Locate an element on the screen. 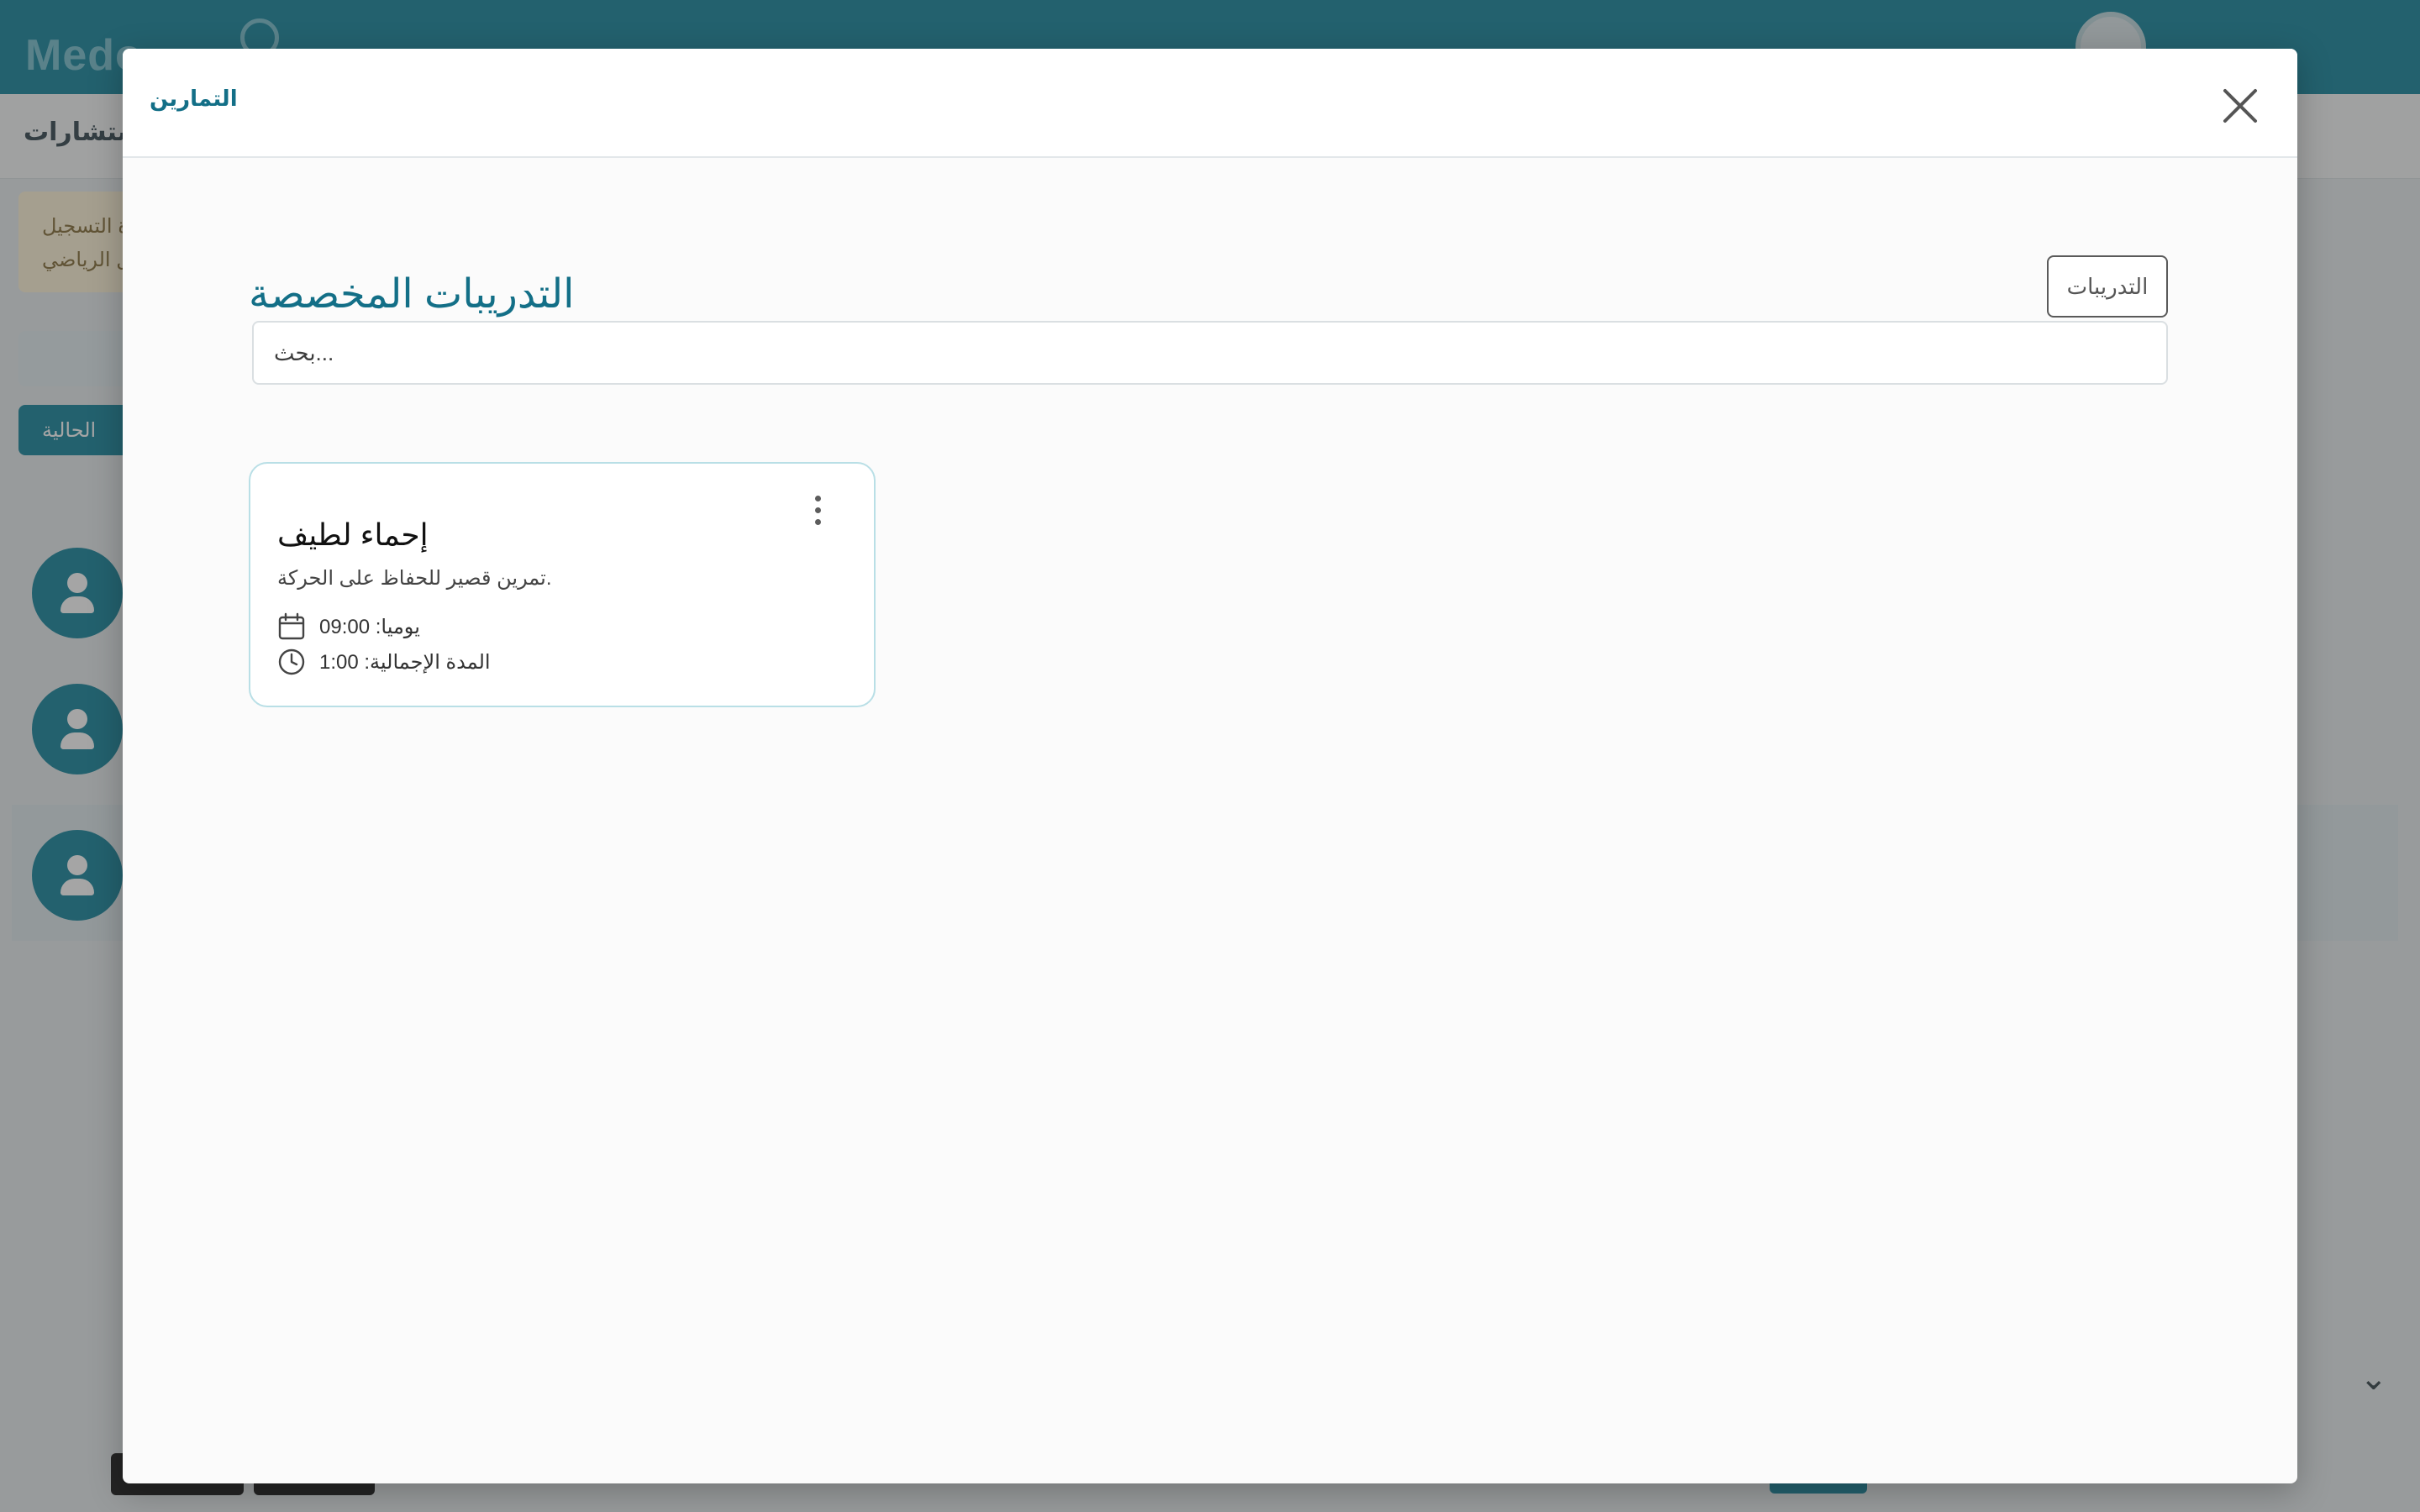 This screenshot has height=1512, width=2420. workout-title: إحماء لطيف is located at coordinates (353, 534).